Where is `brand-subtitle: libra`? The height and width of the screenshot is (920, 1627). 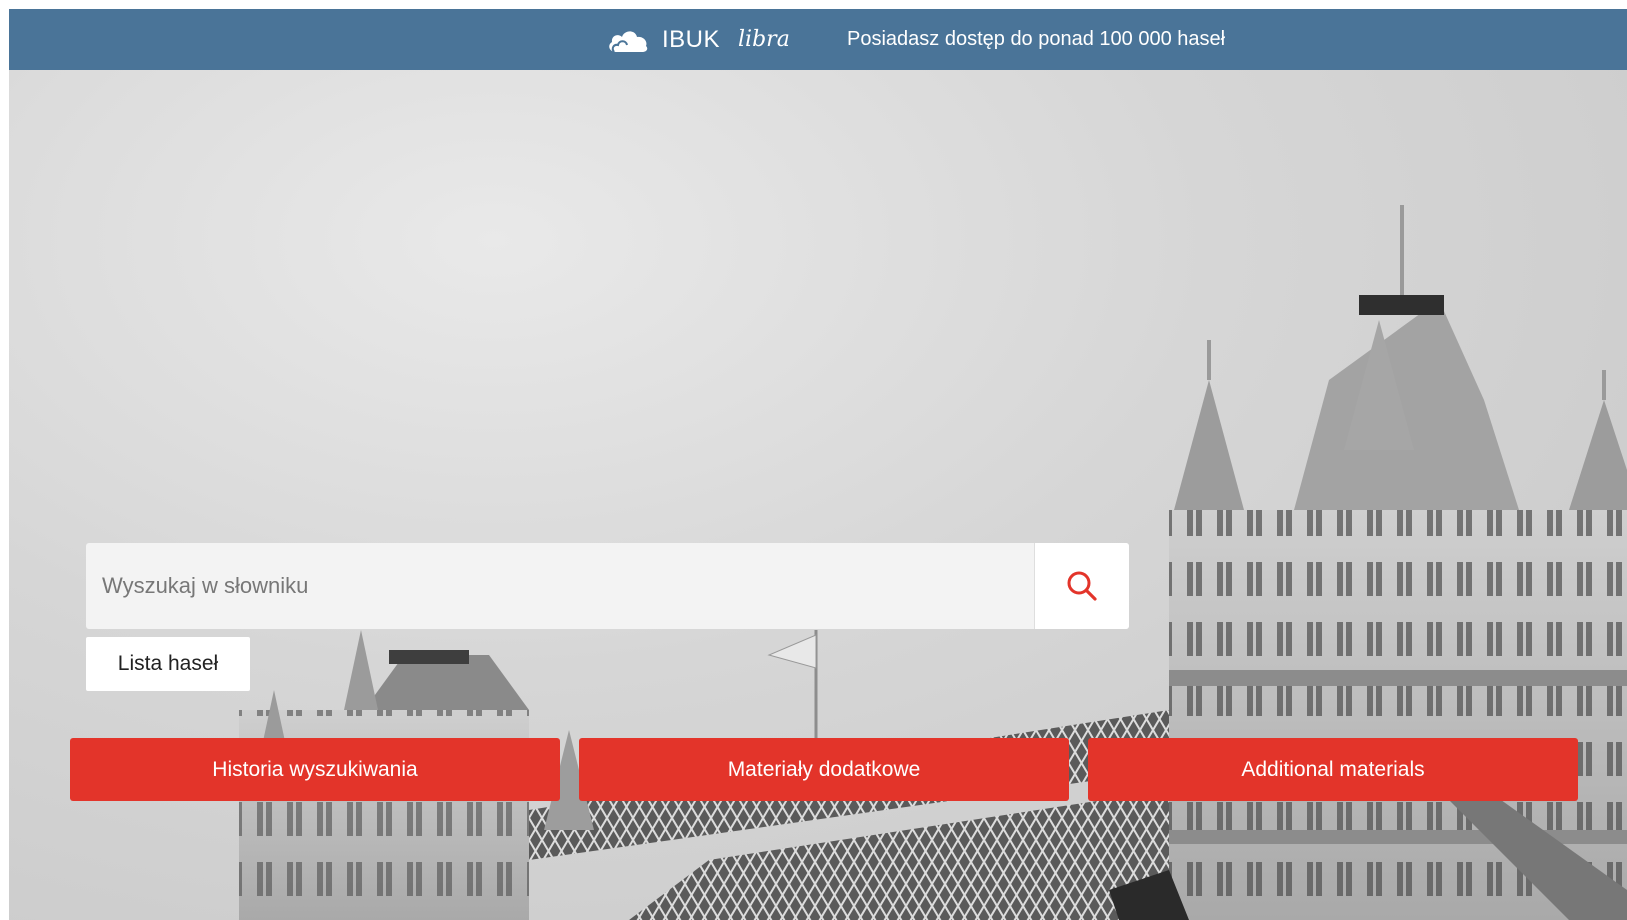
brand-subtitle: libra is located at coordinates (764, 39).